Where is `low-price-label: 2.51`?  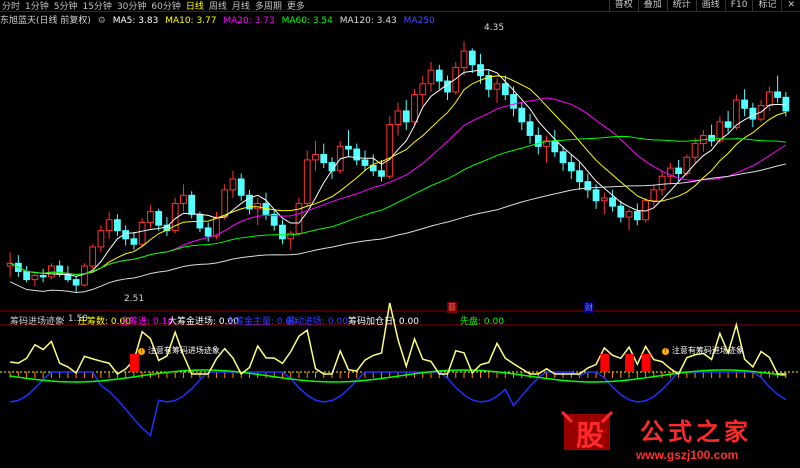
low-price-label: 2.51 is located at coordinates (134, 299).